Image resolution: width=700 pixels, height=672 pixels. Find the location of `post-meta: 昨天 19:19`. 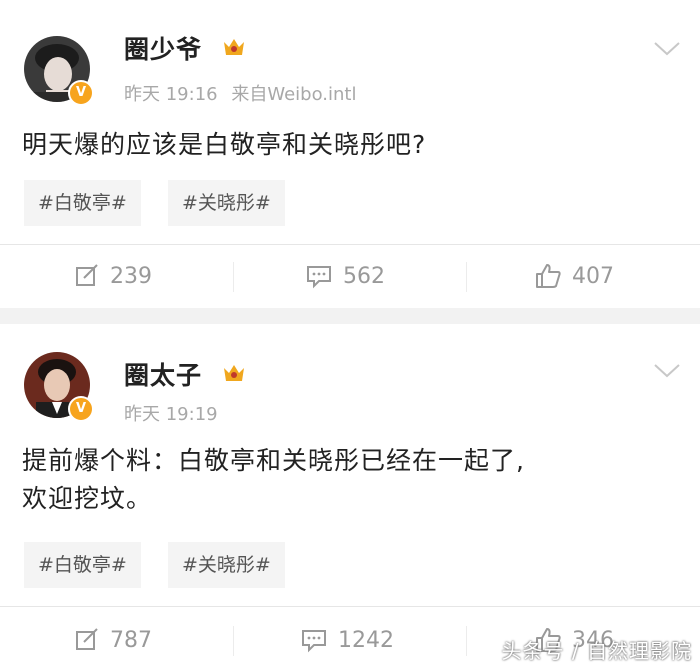

post-meta: 昨天 19:19 is located at coordinates (175, 413).